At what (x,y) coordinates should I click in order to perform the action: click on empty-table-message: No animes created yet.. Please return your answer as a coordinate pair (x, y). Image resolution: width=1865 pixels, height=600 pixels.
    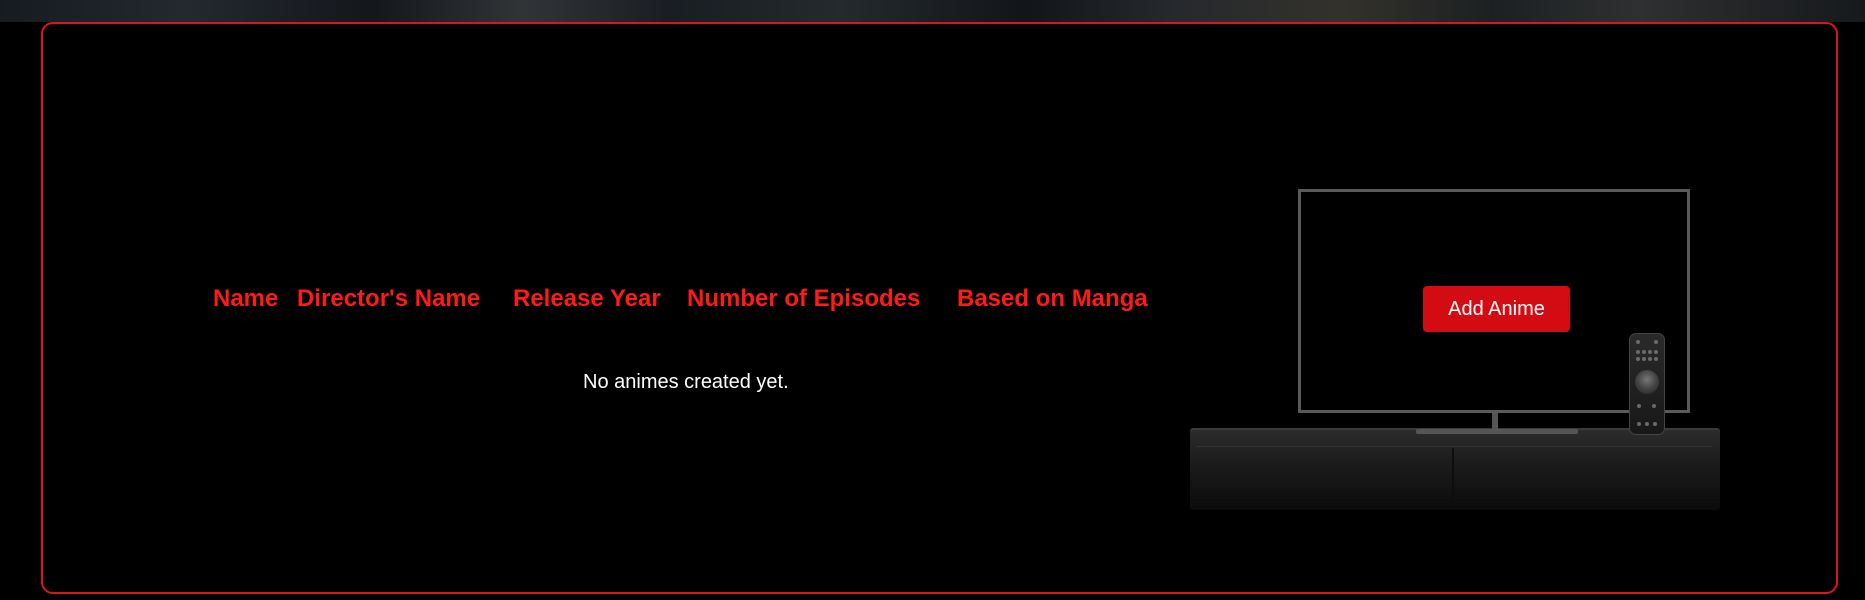
    Looking at the image, I should click on (686, 382).